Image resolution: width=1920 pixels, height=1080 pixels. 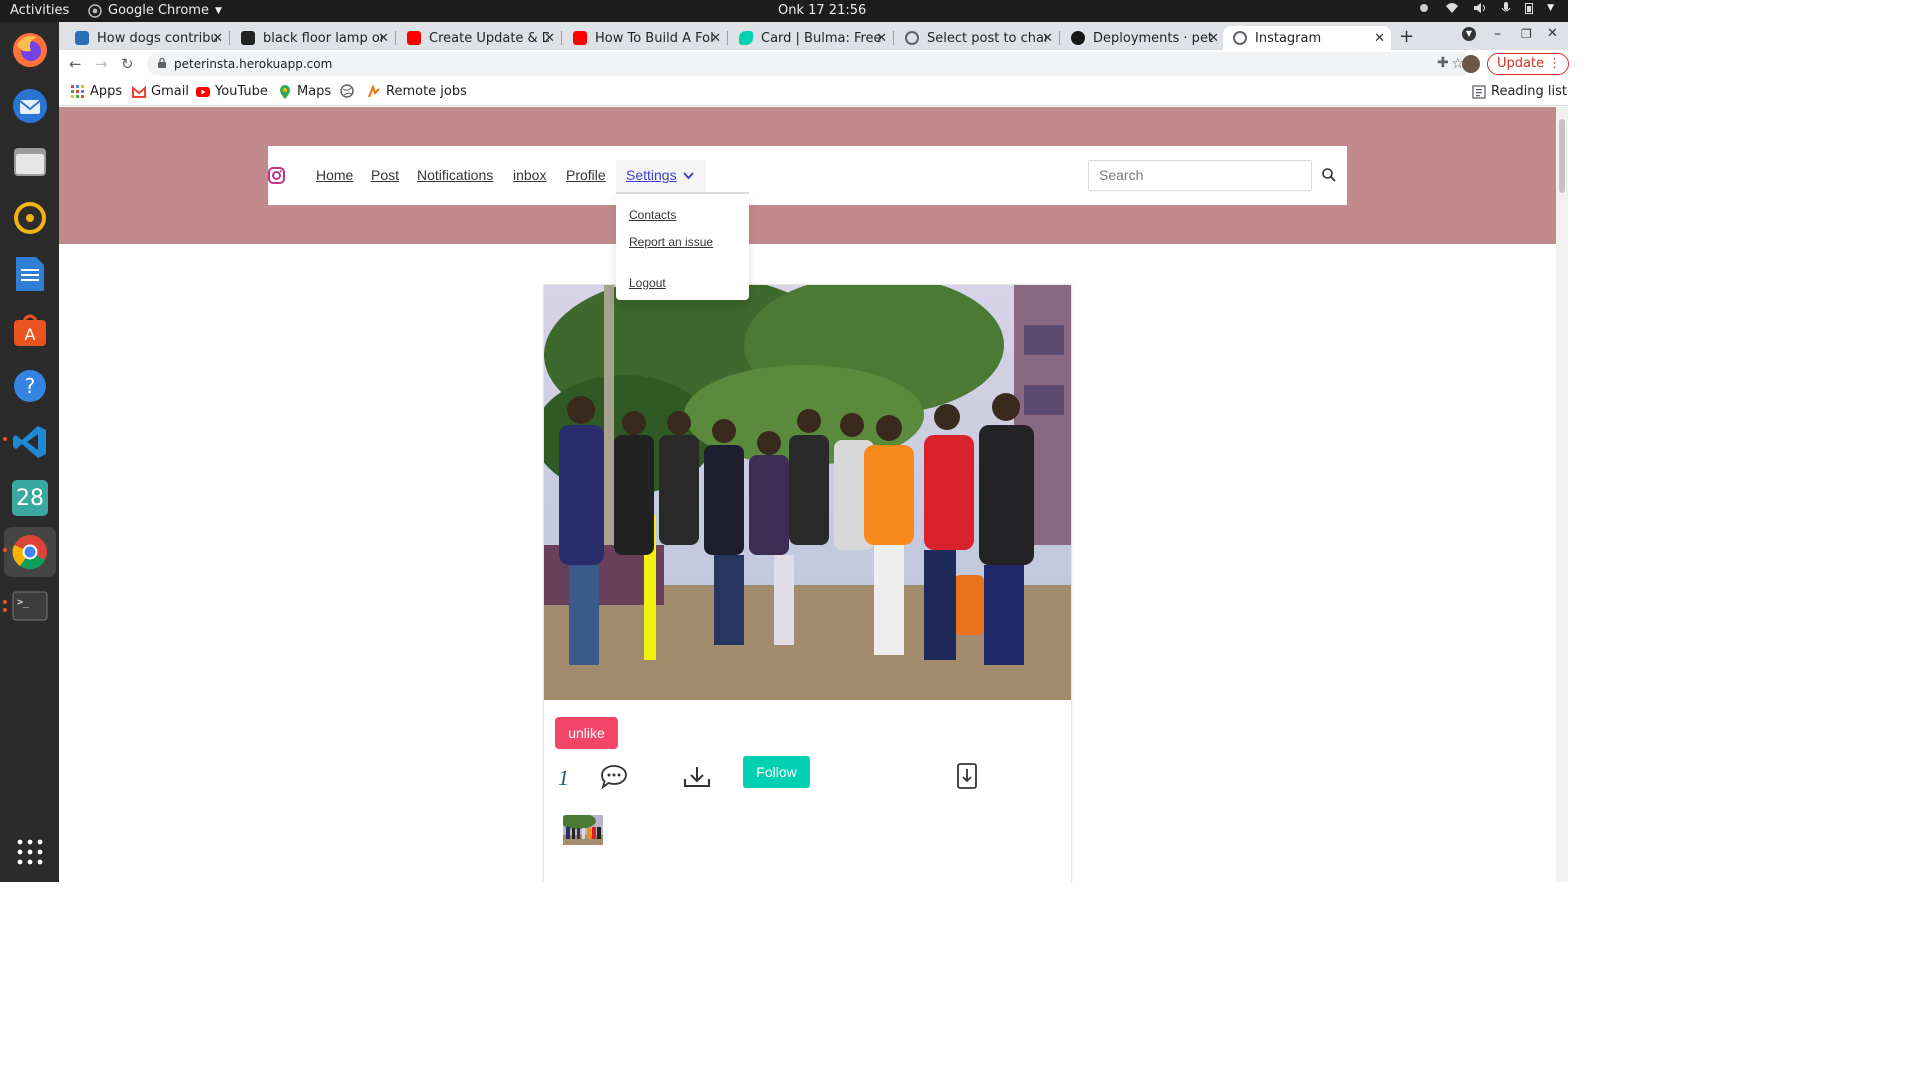 What do you see at coordinates (614, 777) in the screenshot?
I see `comment-icon` at bounding box center [614, 777].